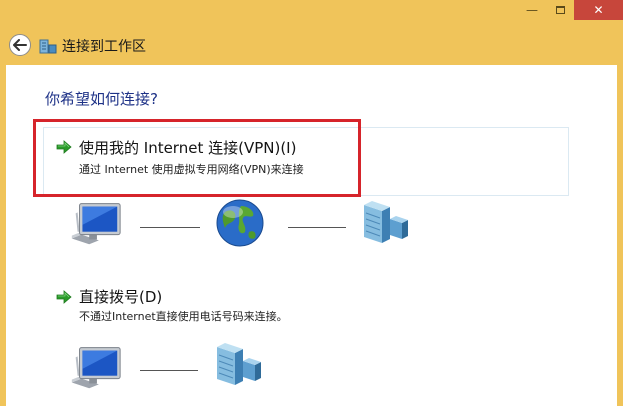 This screenshot has height=406, width=623. What do you see at coordinates (104, 47) in the screenshot?
I see `wizard-title: 连接到工作区` at bounding box center [104, 47].